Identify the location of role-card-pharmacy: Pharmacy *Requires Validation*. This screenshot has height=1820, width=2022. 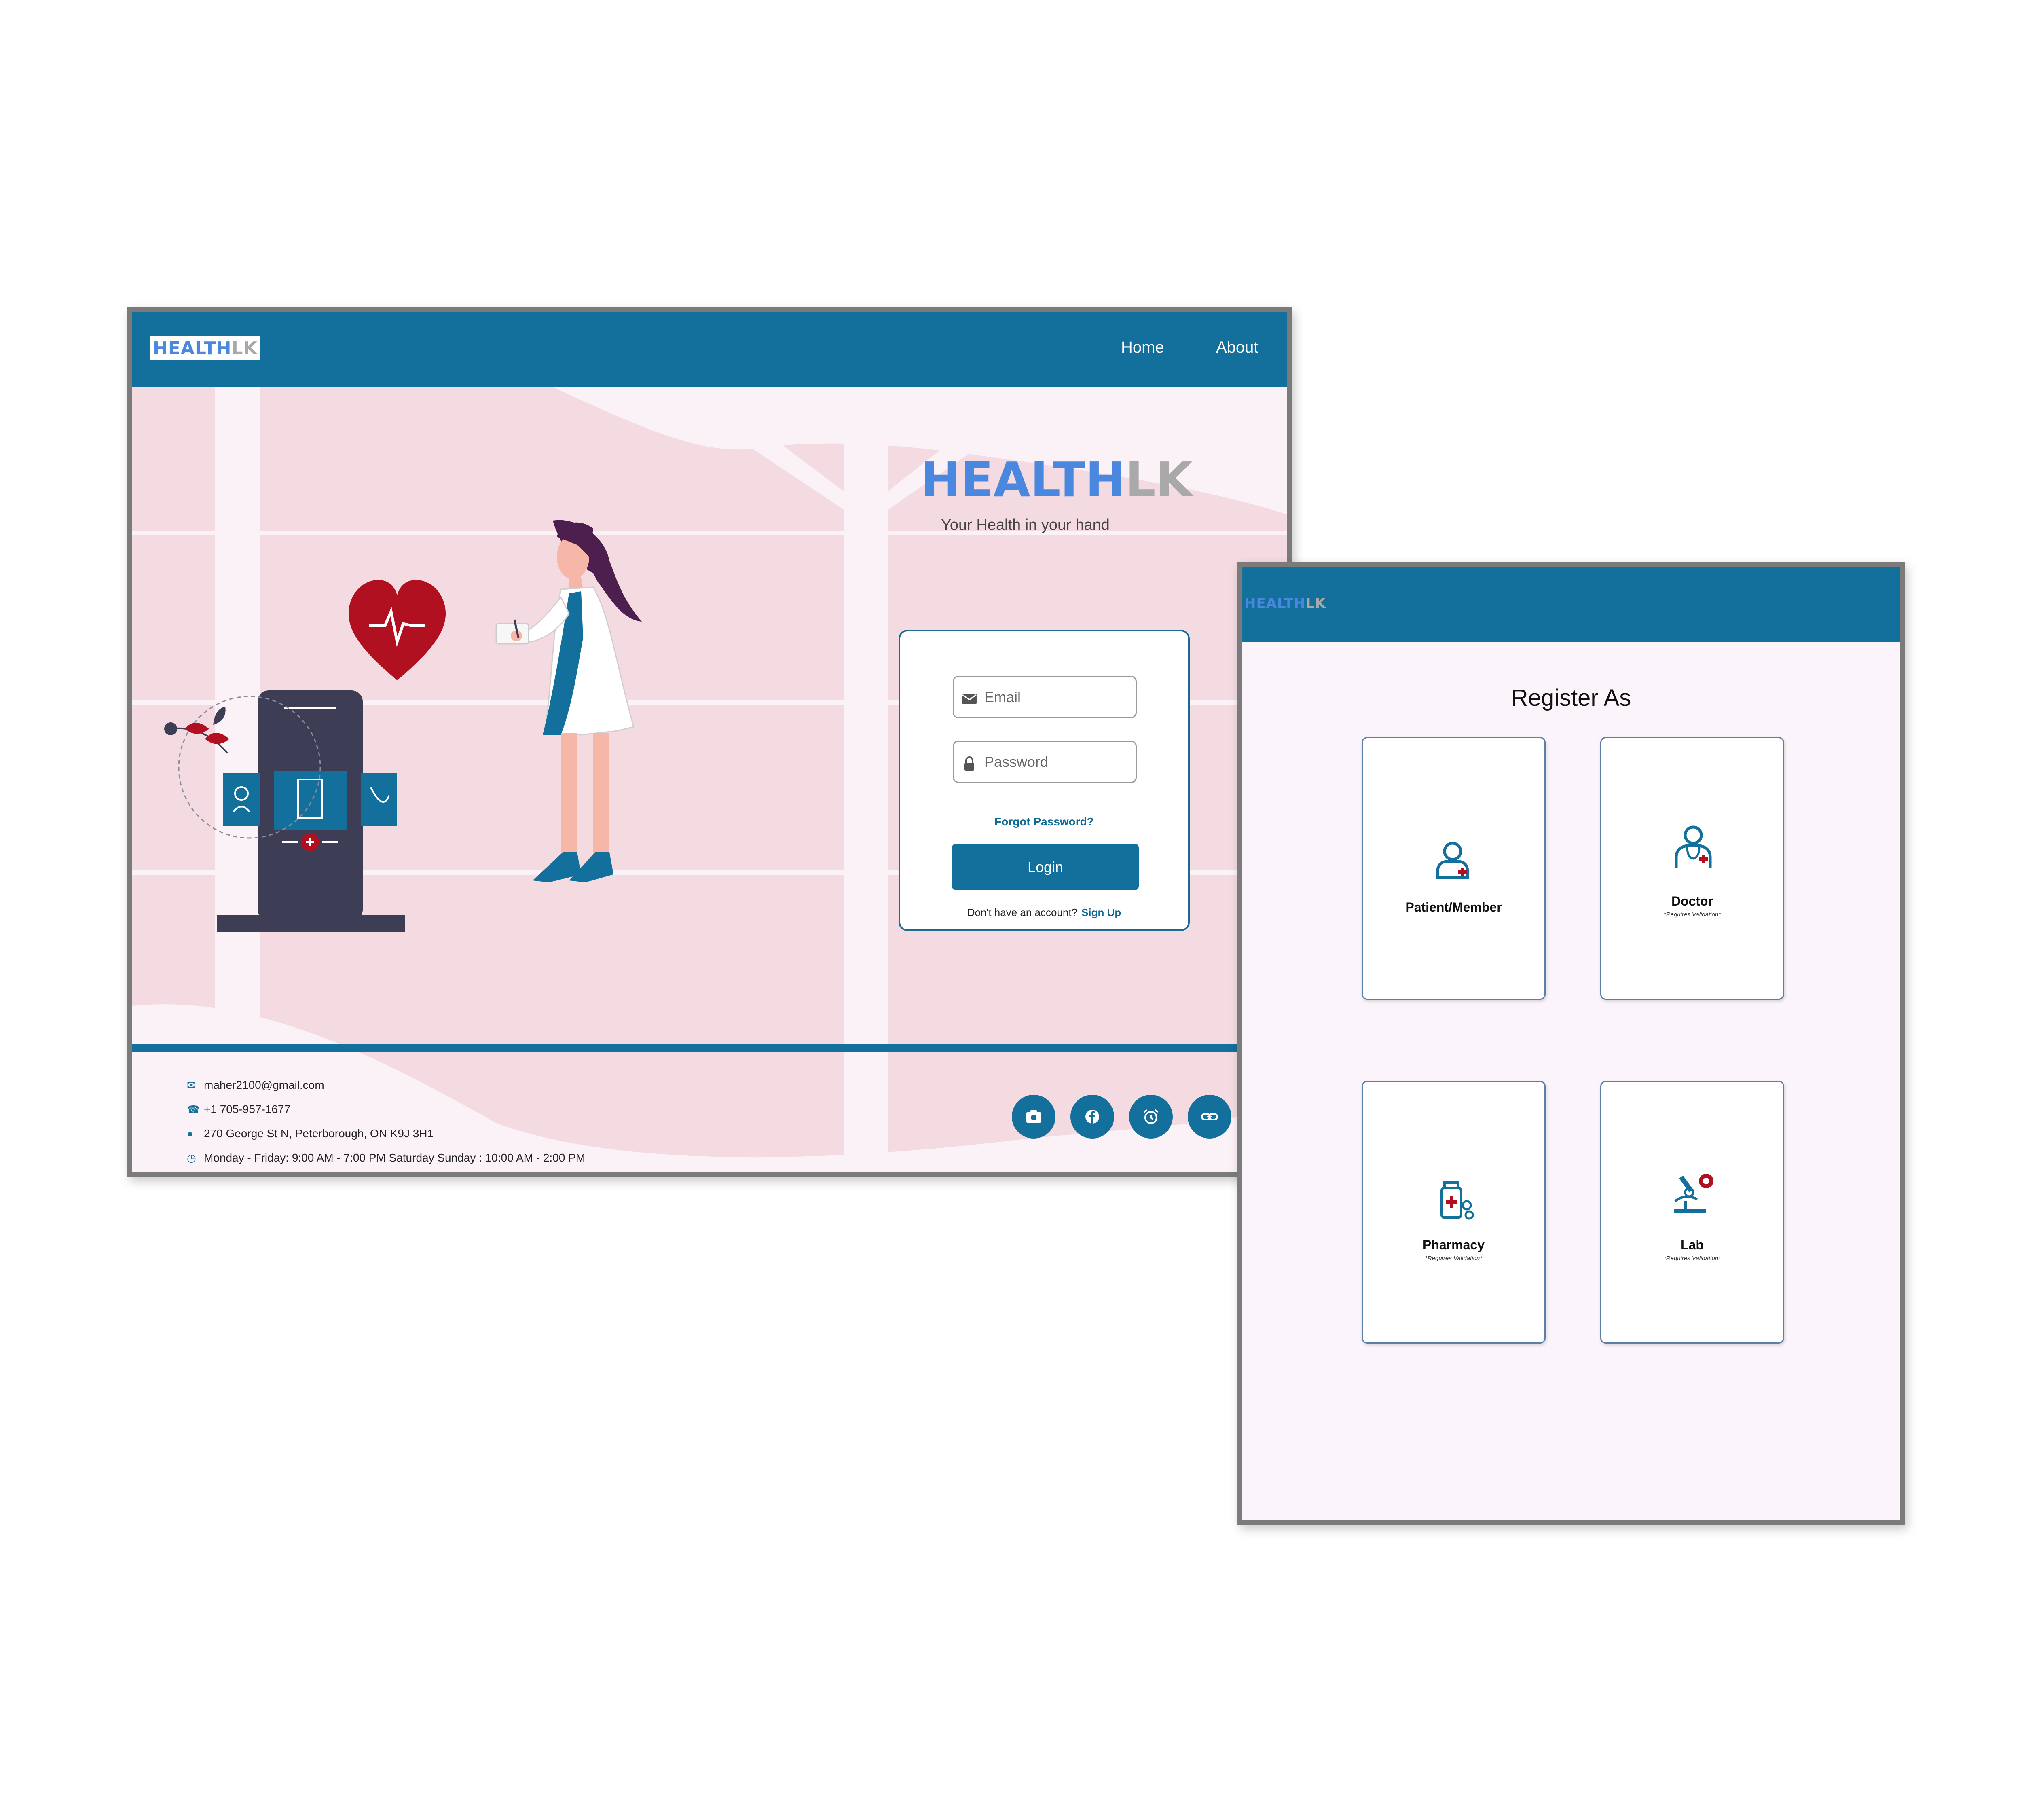
(1454, 1212).